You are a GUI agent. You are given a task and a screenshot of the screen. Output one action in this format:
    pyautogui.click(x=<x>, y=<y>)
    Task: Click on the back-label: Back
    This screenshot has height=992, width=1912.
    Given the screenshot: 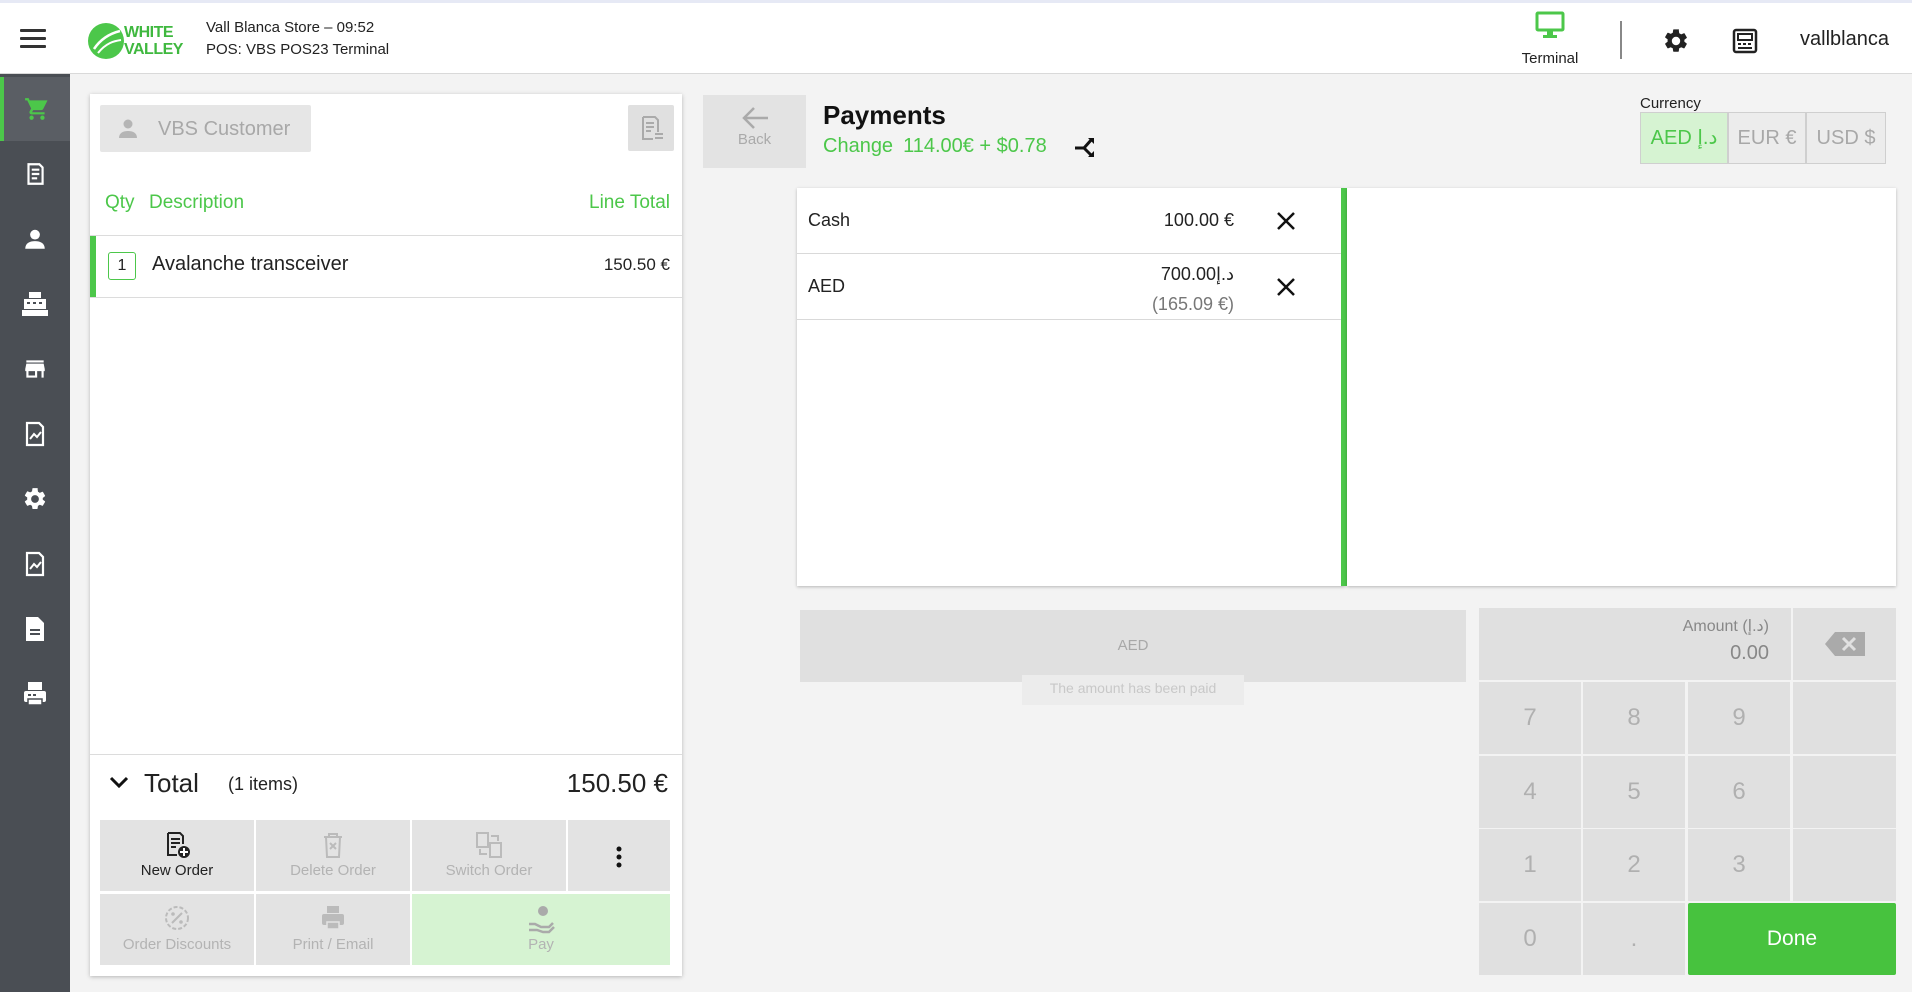 What is the action you would take?
    pyautogui.click(x=754, y=139)
    